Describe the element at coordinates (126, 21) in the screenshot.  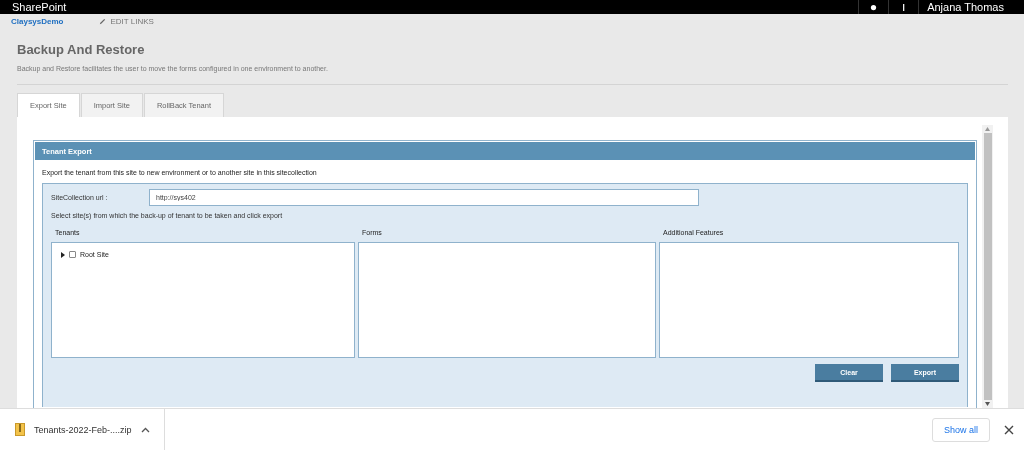
I see `edit-links-link: EDIT LINKS` at that location.